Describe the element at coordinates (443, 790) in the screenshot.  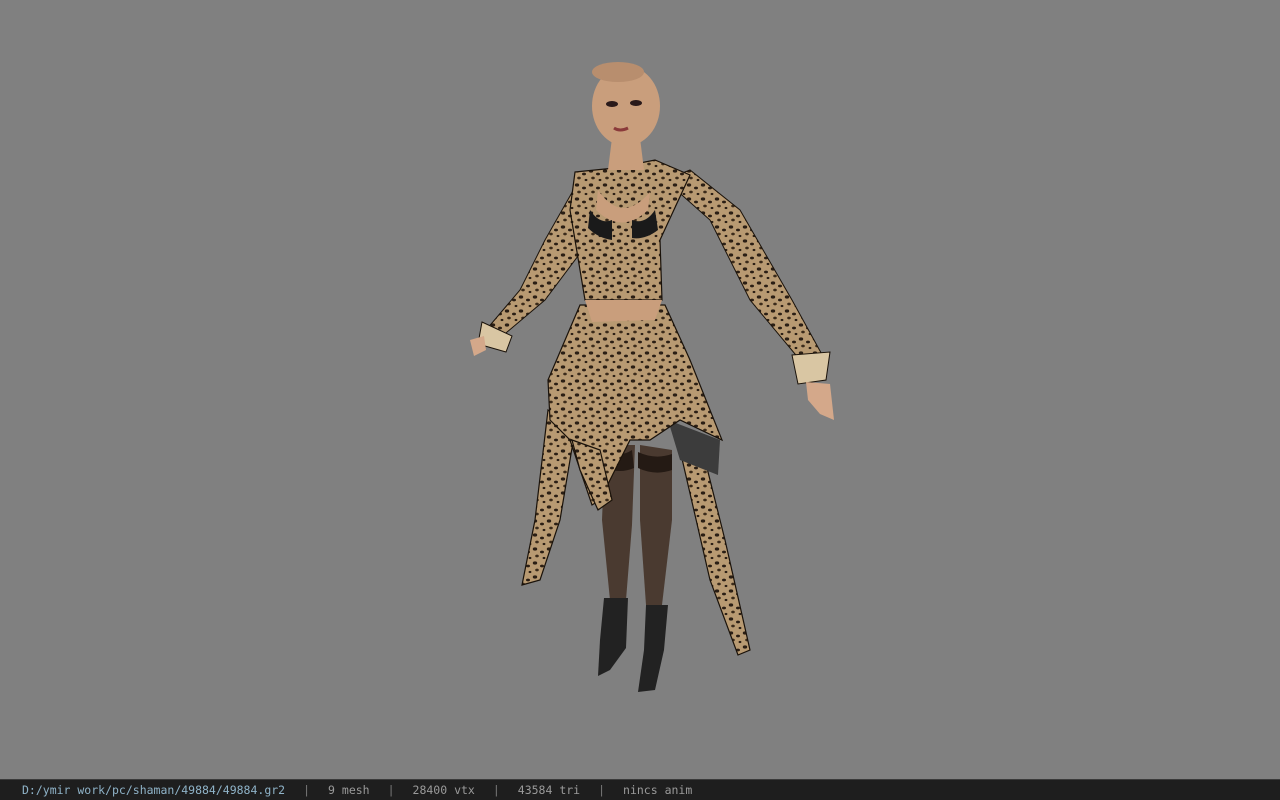
I see `vertex-count-label: 28400 vtx` at that location.